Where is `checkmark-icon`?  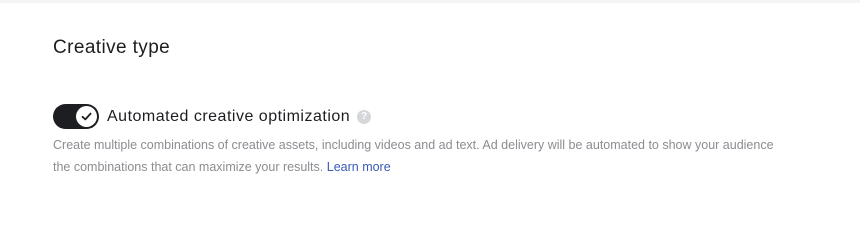 checkmark-icon is located at coordinates (86, 116).